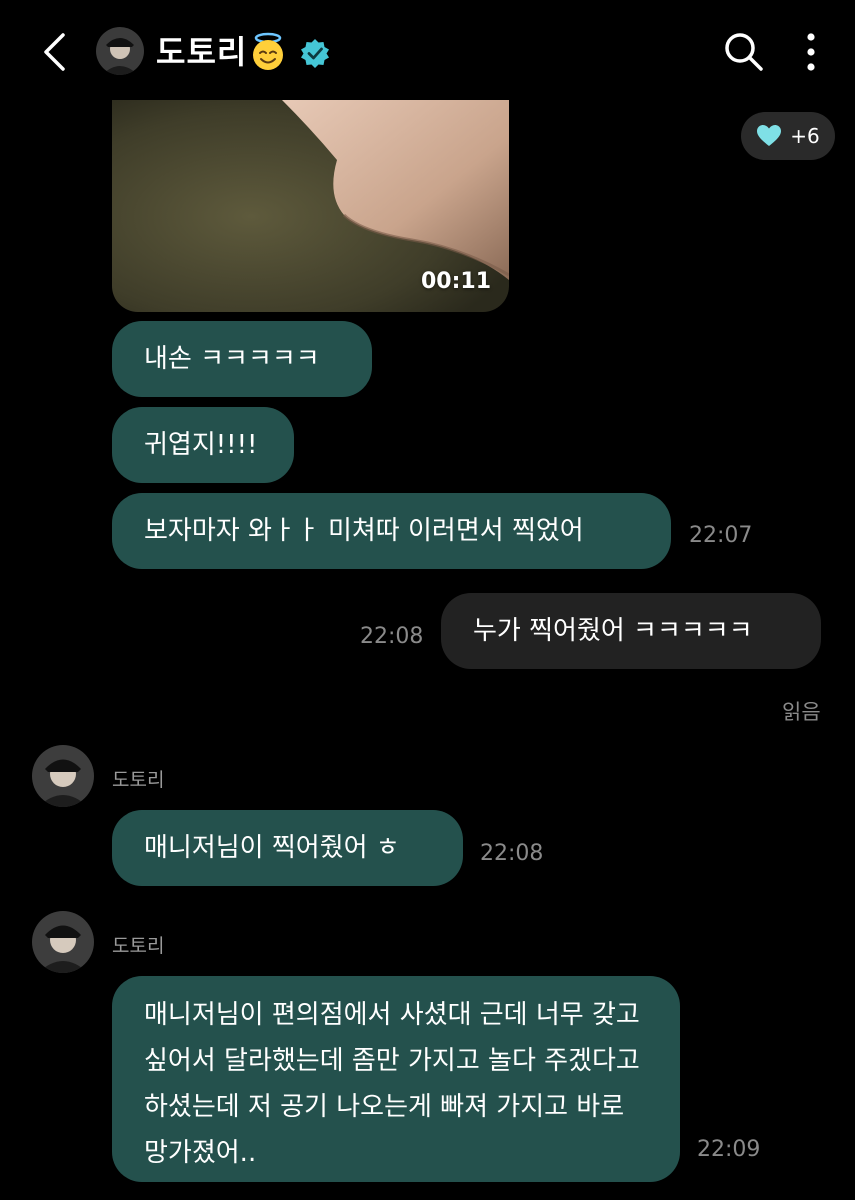 This screenshot has height=1200, width=855. What do you see at coordinates (455, 281) in the screenshot?
I see `video-duration: 00:11` at bounding box center [455, 281].